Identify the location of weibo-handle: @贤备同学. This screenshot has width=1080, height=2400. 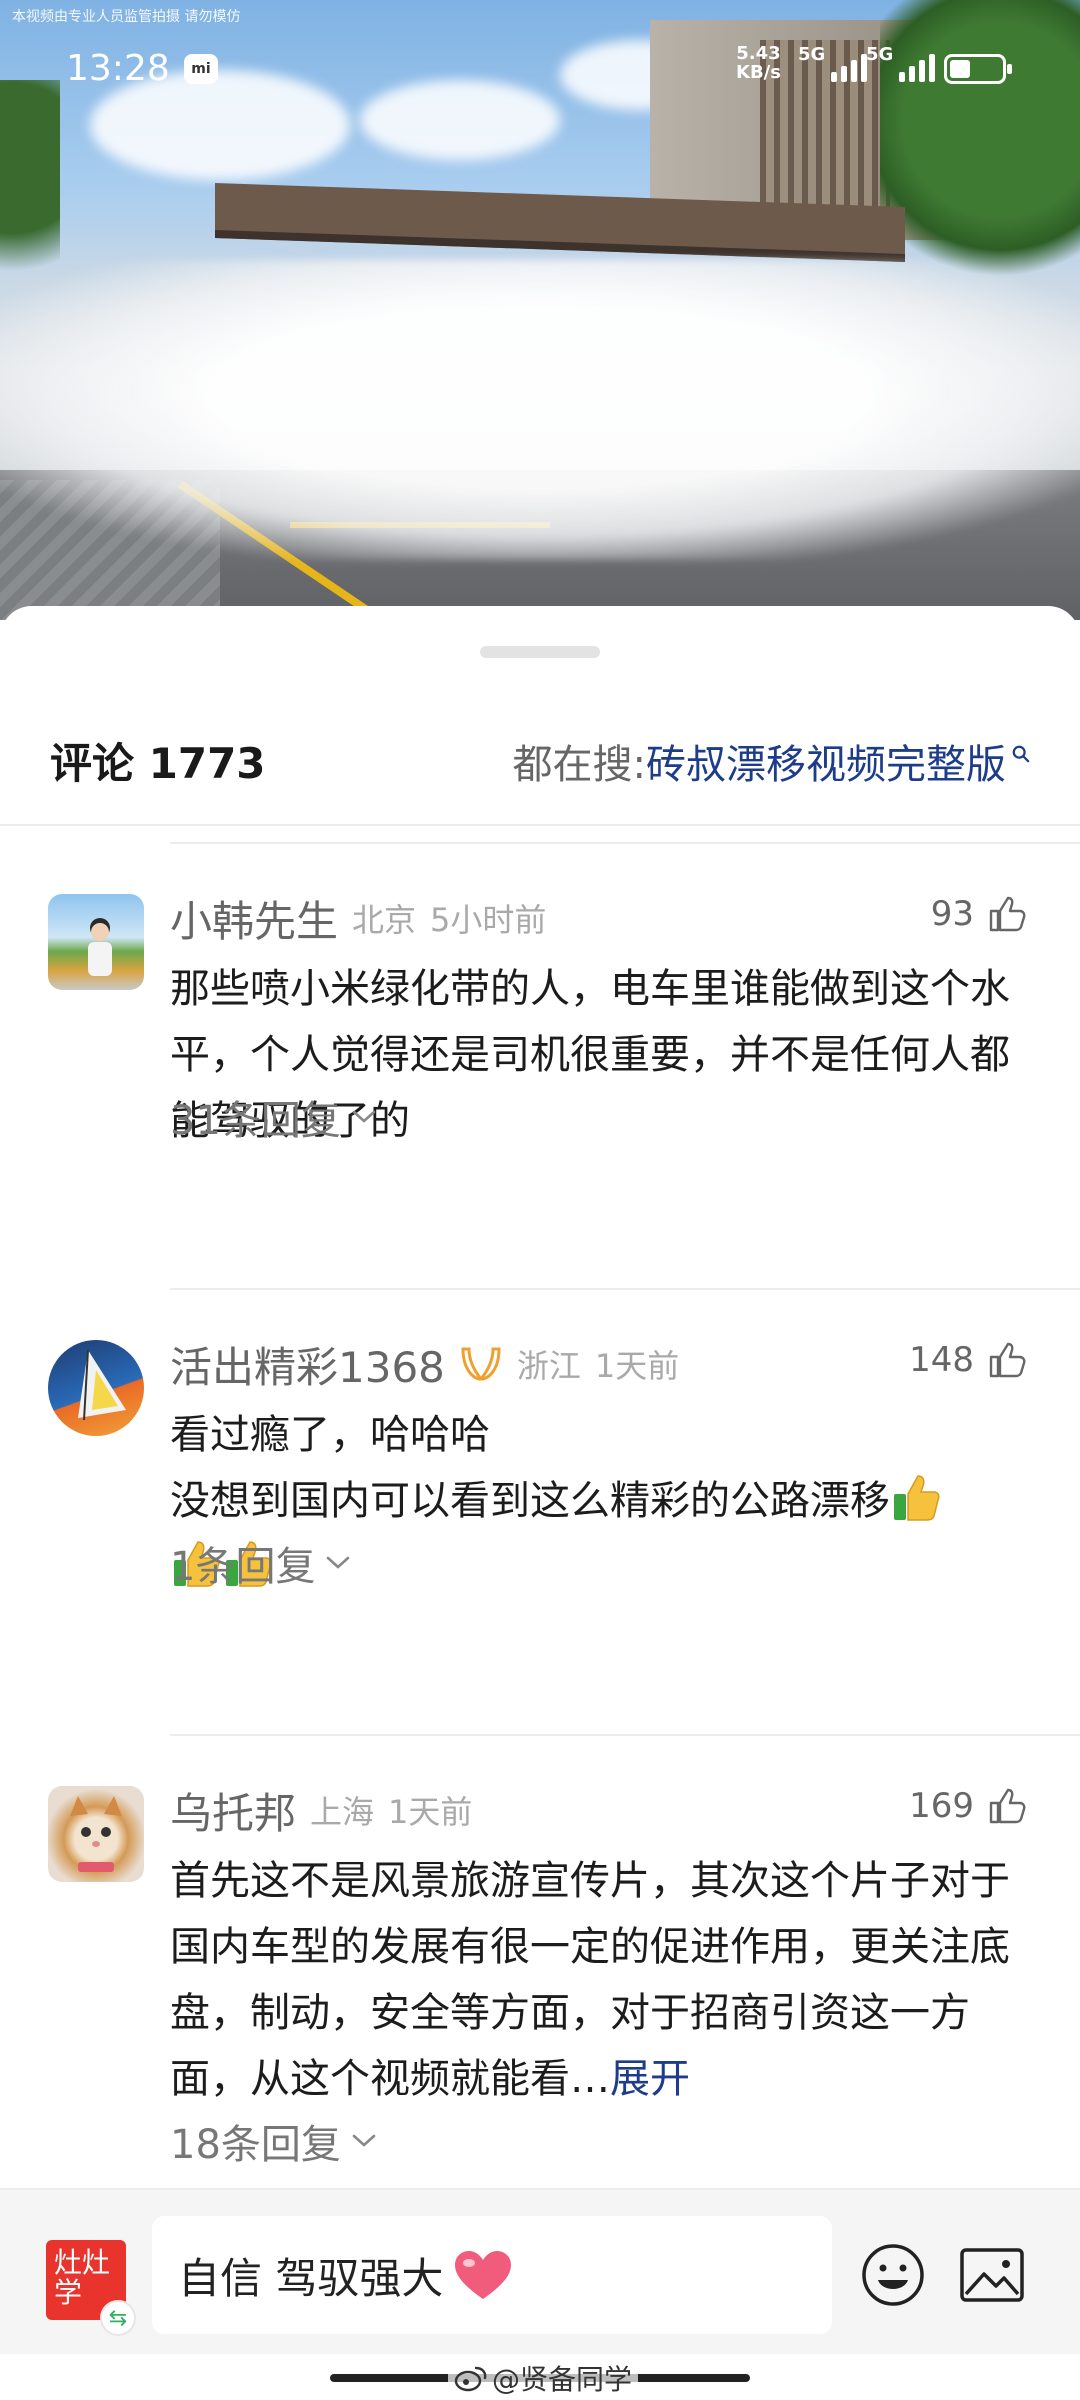
(562, 2379).